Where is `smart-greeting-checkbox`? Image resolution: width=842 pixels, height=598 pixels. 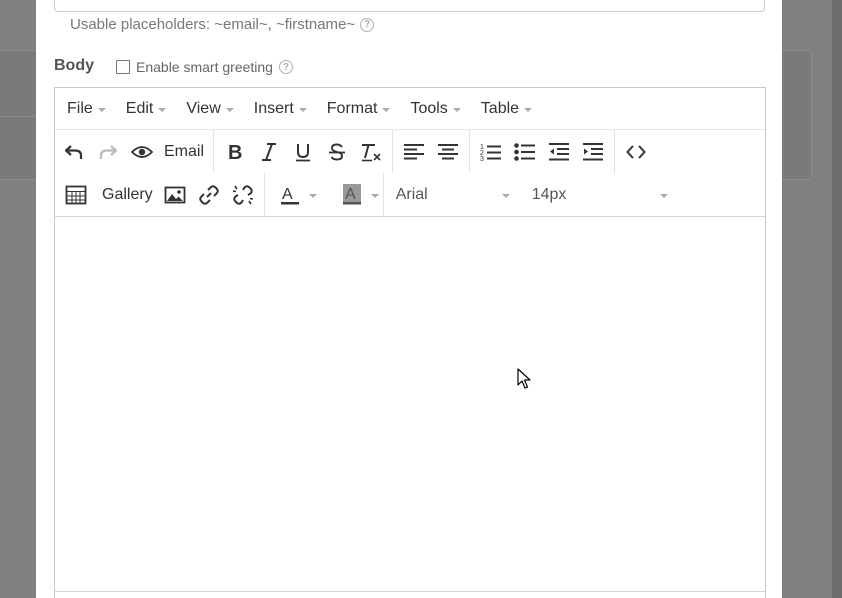 smart-greeting-checkbox is located at coordinates (123, 67).